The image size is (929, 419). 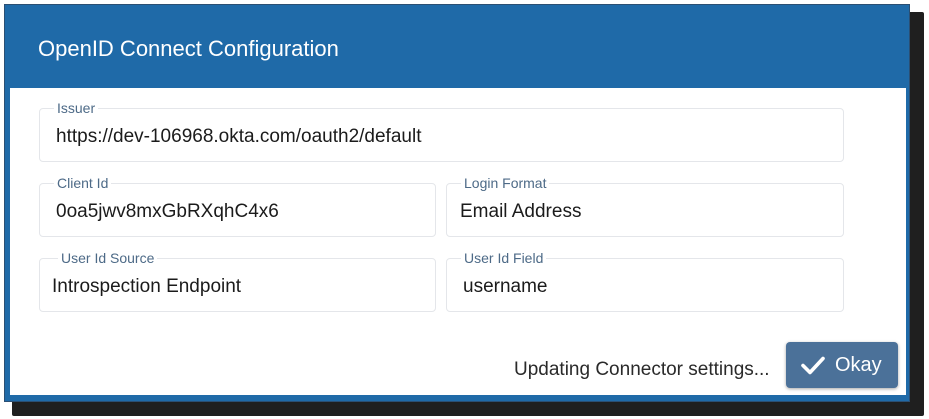 What do you see at coordinates (147, 286) in the screenshot?
I see `user-id-source-value: Introspection Endpoint` at bounding box center [147, 286].